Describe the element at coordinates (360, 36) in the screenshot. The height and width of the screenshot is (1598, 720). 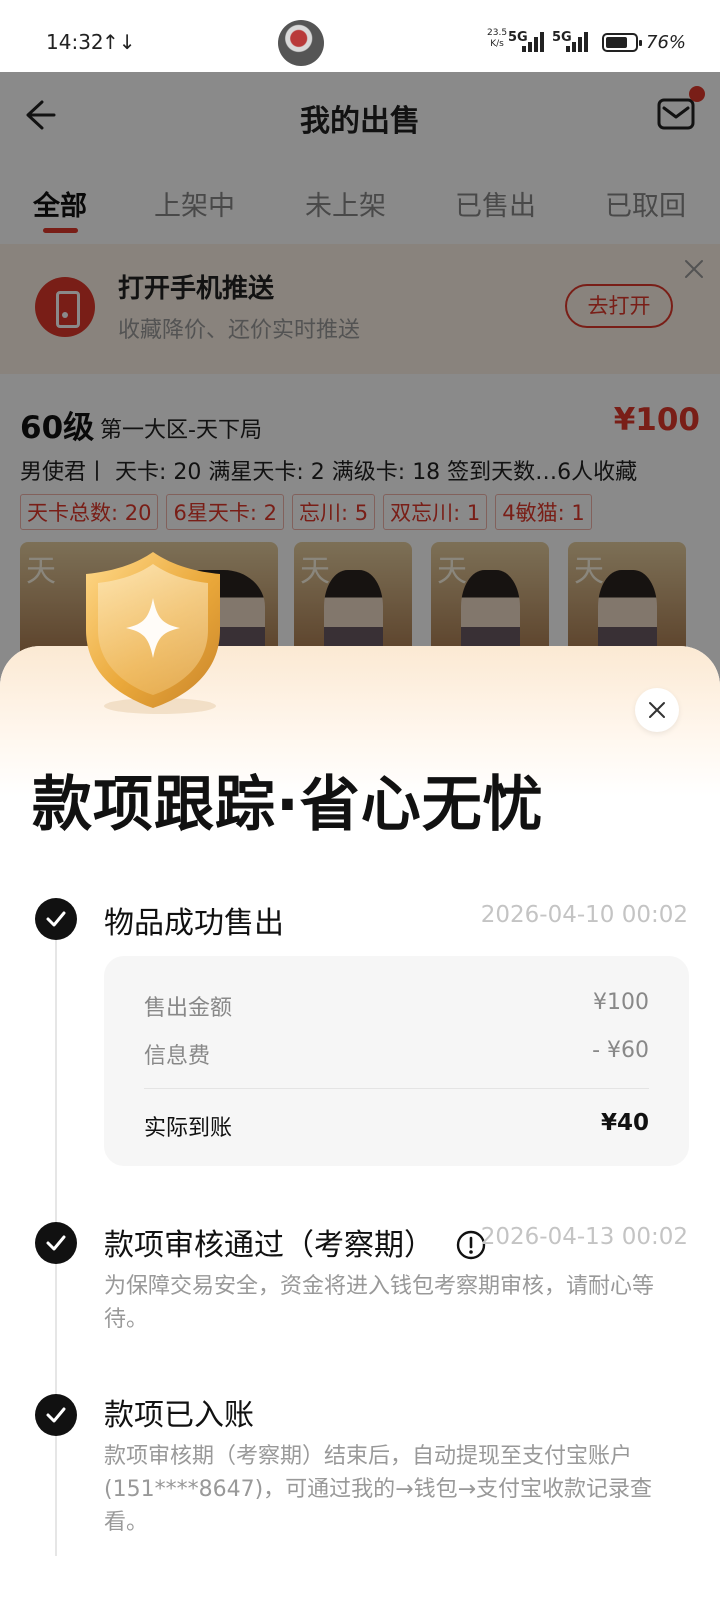
I see `status-bar: 14:32 ↑↓ 23.5 K/s 5G 5G 76%` at that location.